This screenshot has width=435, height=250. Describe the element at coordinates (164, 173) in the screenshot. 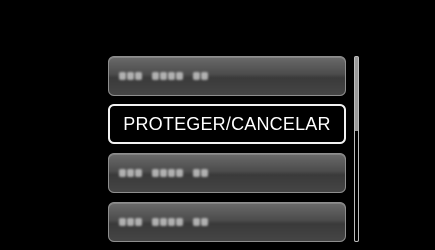

I see `menu-item-3-obscured-label` at that location.